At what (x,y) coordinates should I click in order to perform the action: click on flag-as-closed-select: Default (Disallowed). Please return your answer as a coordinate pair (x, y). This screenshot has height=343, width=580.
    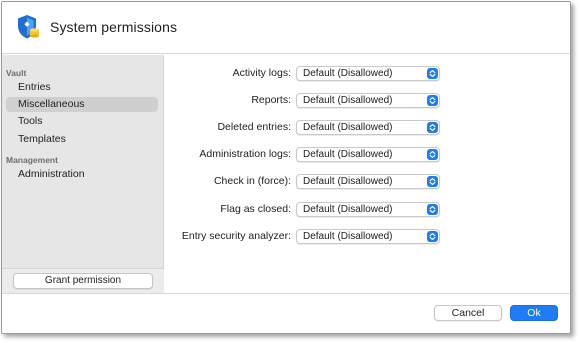
    Looking at the image, I should click on (368, 209).